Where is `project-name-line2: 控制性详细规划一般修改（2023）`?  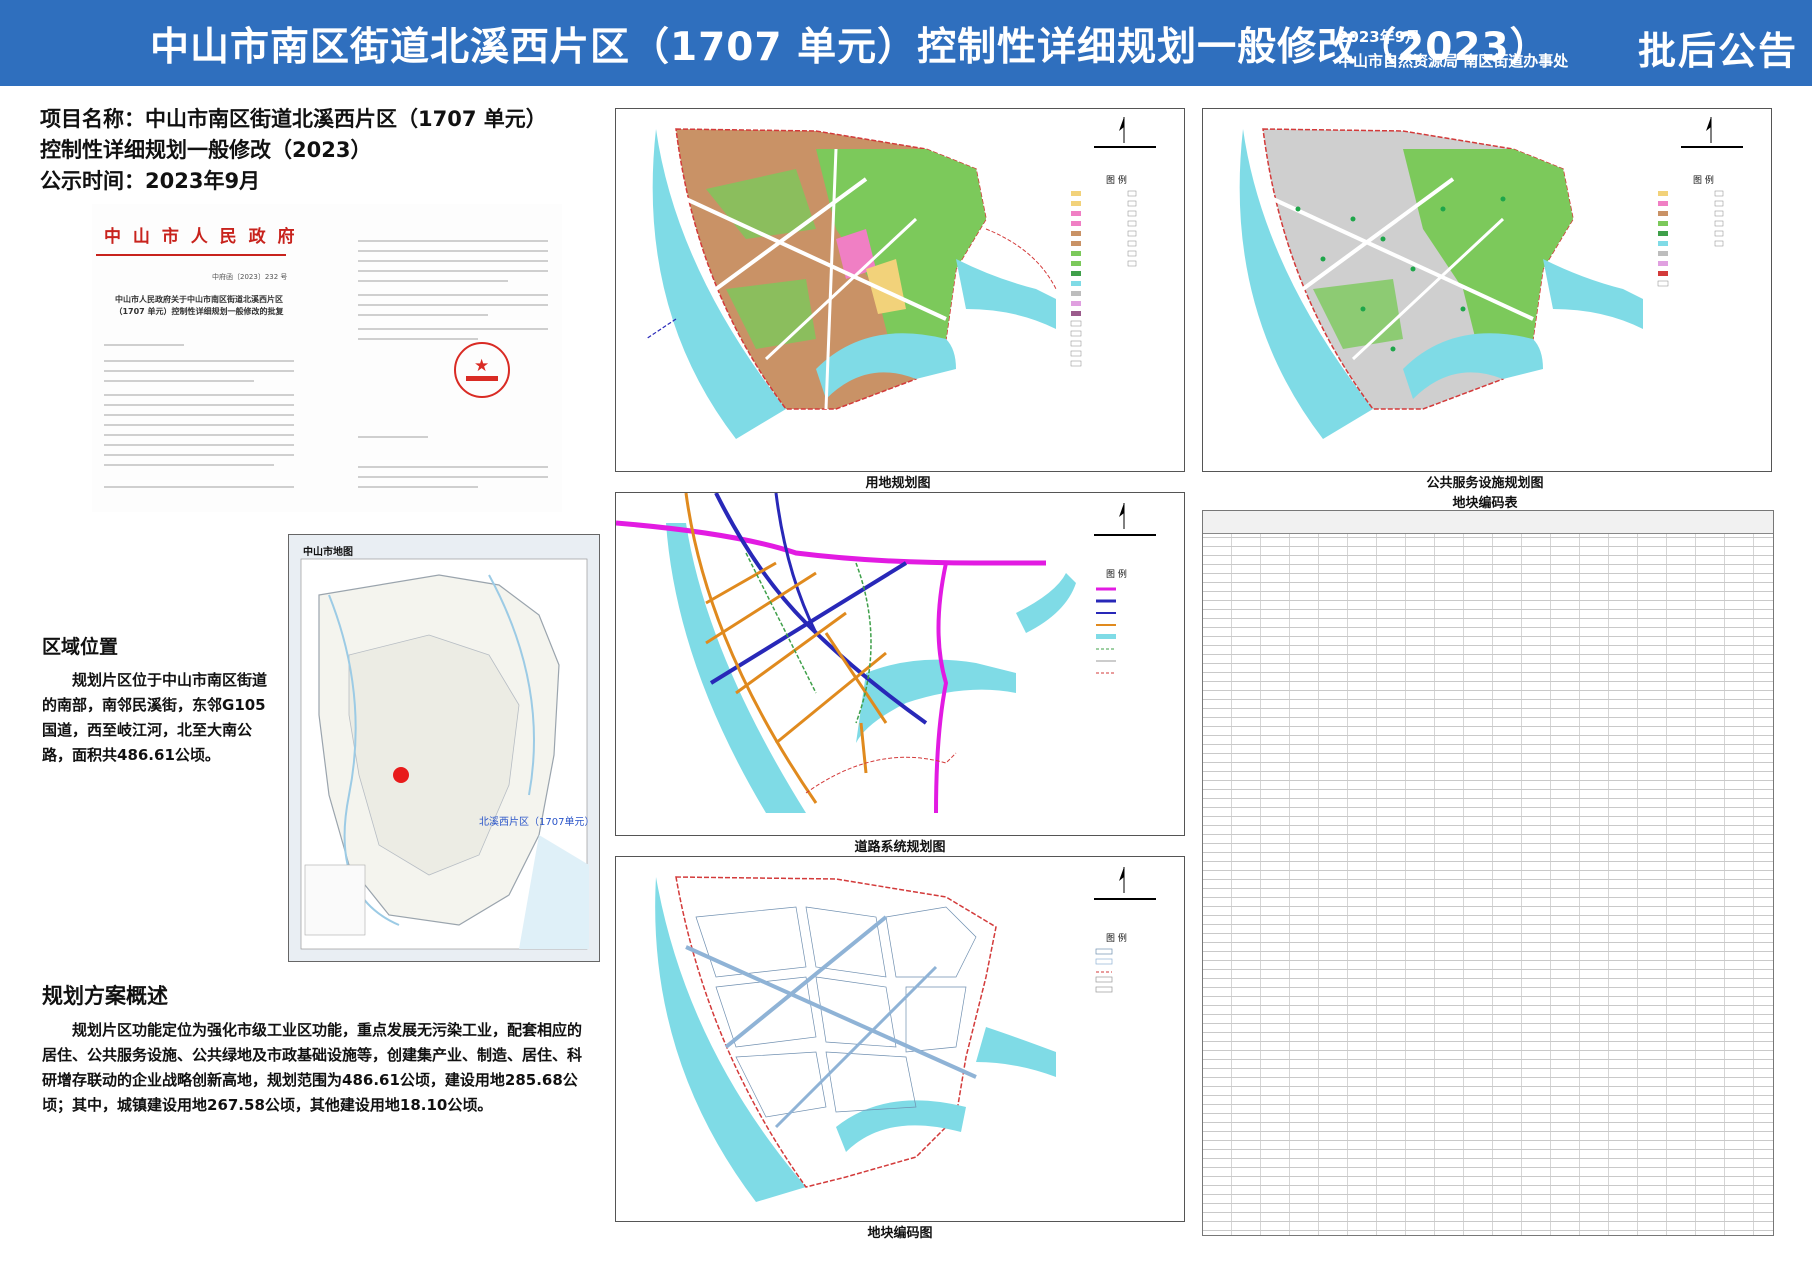 project-name-line2: 控制性详细规划一般修改（2023） is located at coordinates (206, 150).